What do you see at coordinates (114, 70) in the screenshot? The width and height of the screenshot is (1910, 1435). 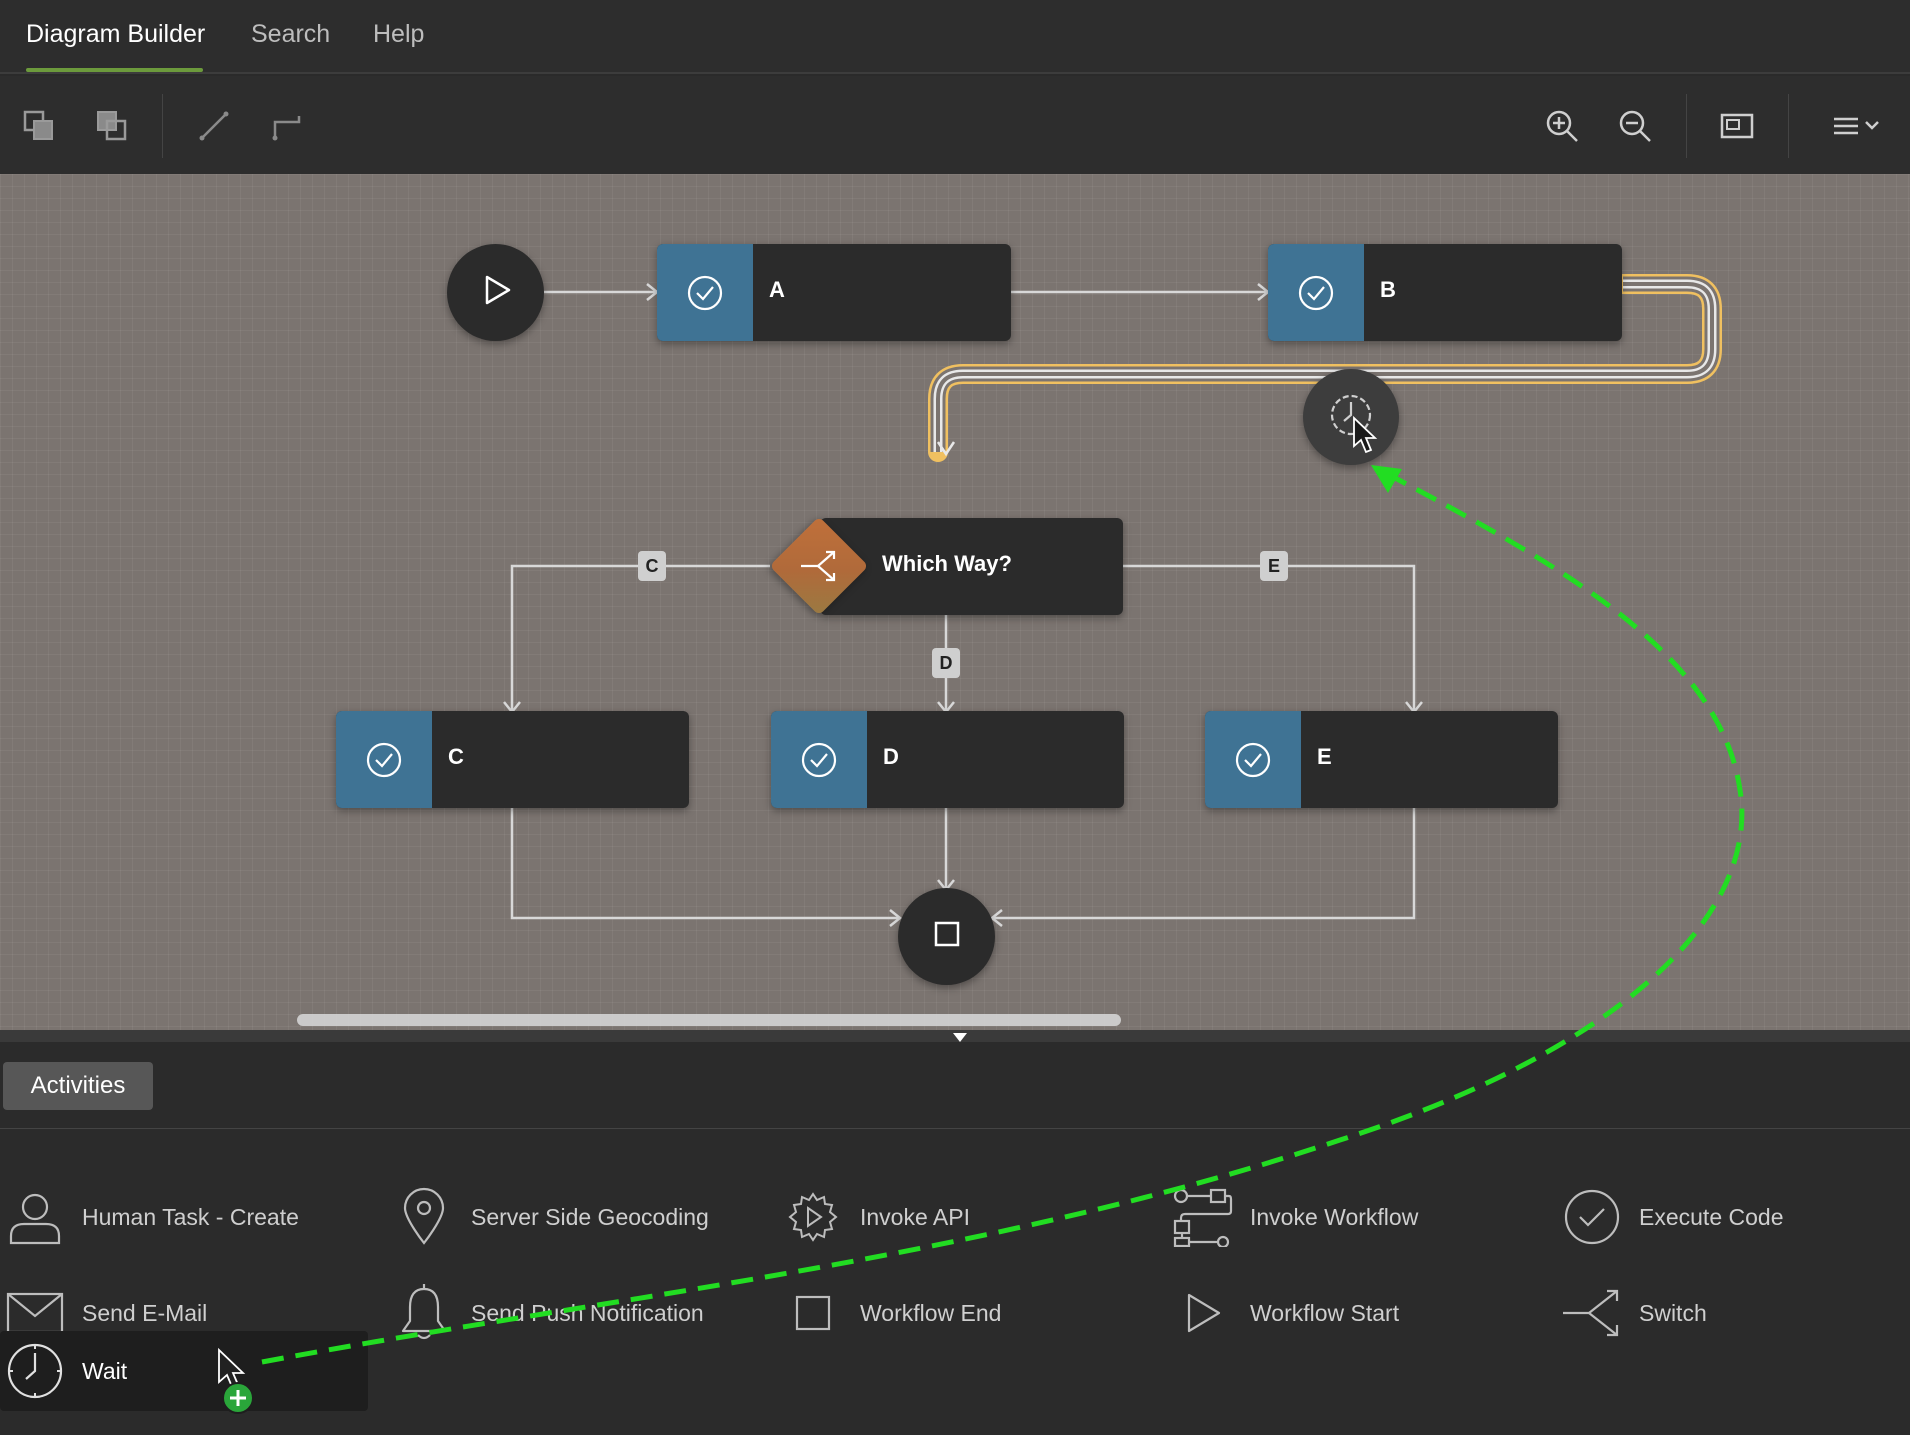 I see `active-tab-indicator` at bounding box center [114, 70].